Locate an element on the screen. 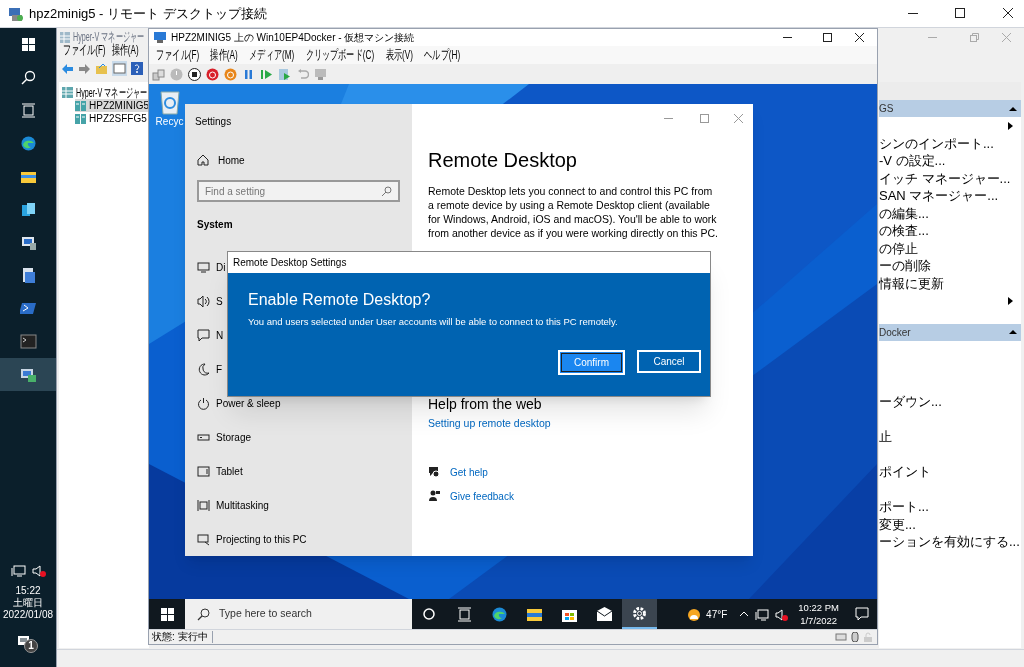 This screenshot has height=667, width=1024. section-title: Docker is located at coordinates (895, 332).